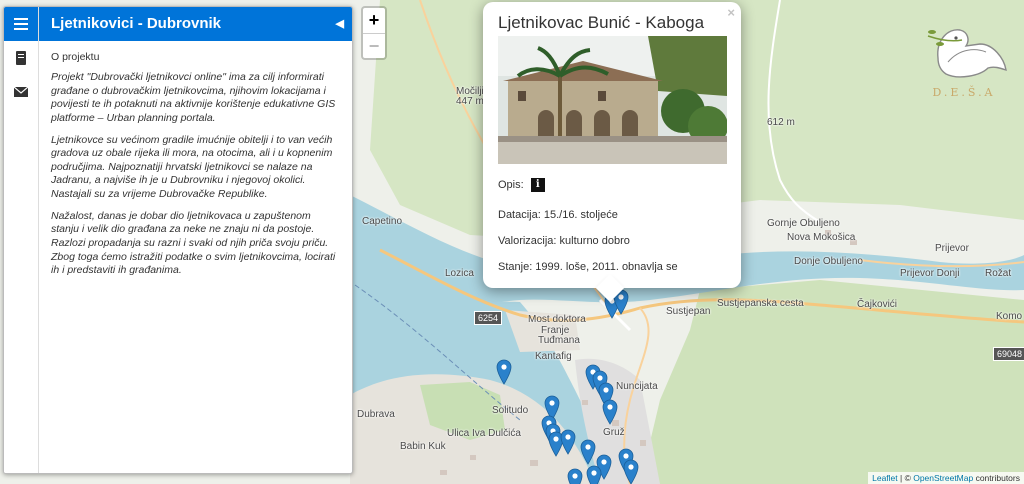  I want to click on place-label: 612 m, so click(781, 122).